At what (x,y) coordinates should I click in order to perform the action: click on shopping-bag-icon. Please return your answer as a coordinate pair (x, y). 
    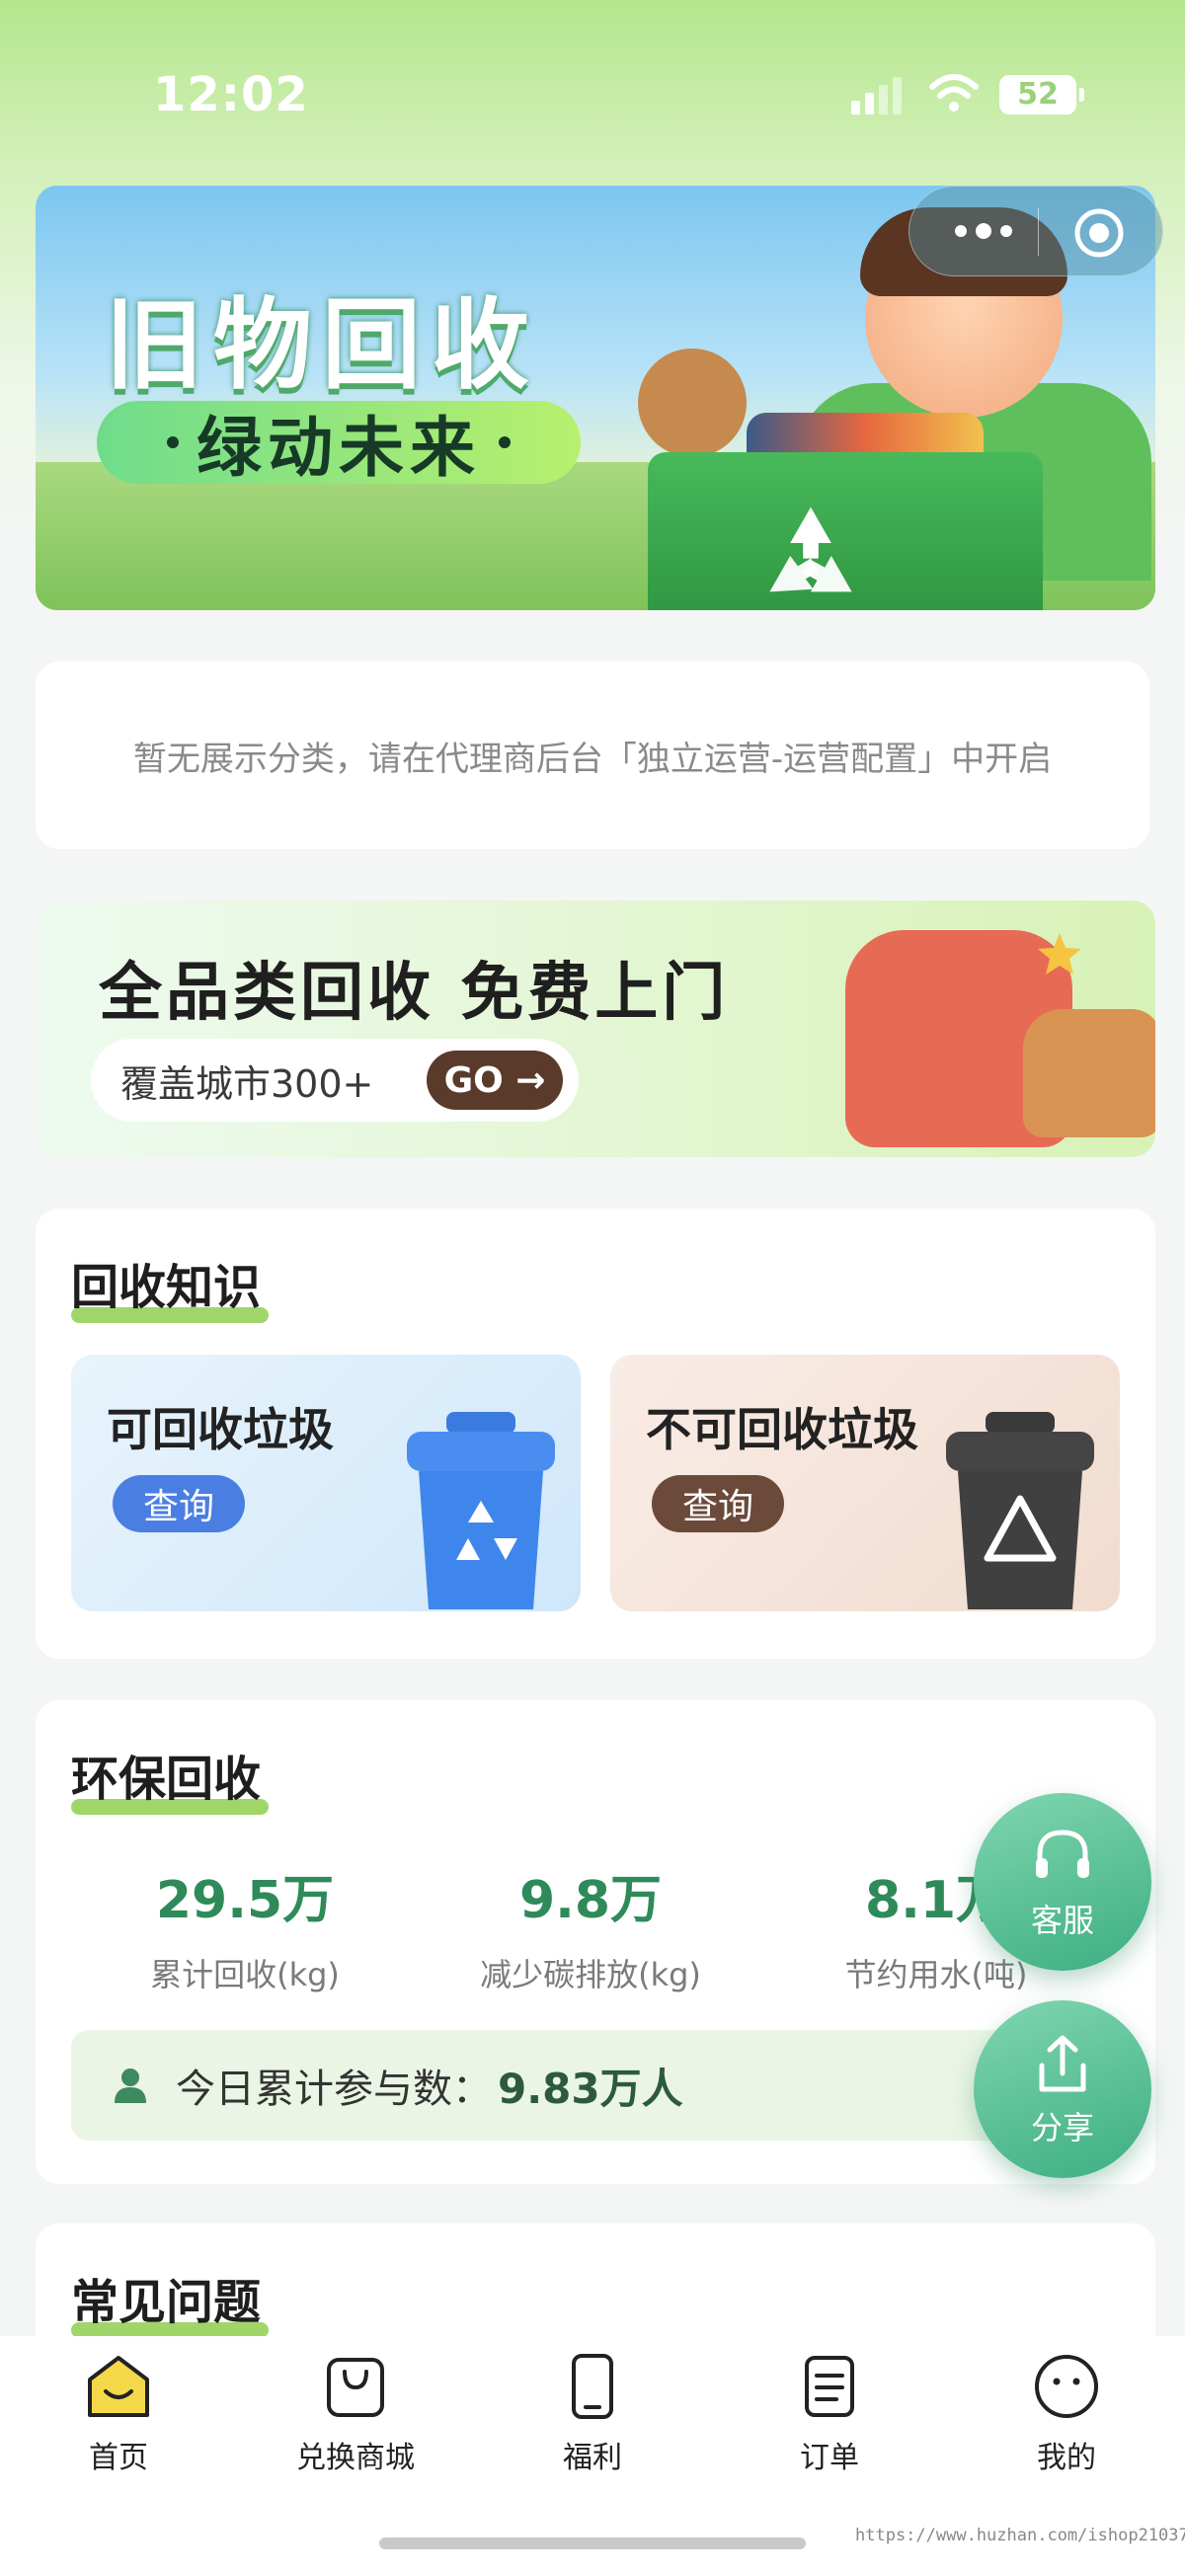
    Looking at the image, I should click on (355, 2387).